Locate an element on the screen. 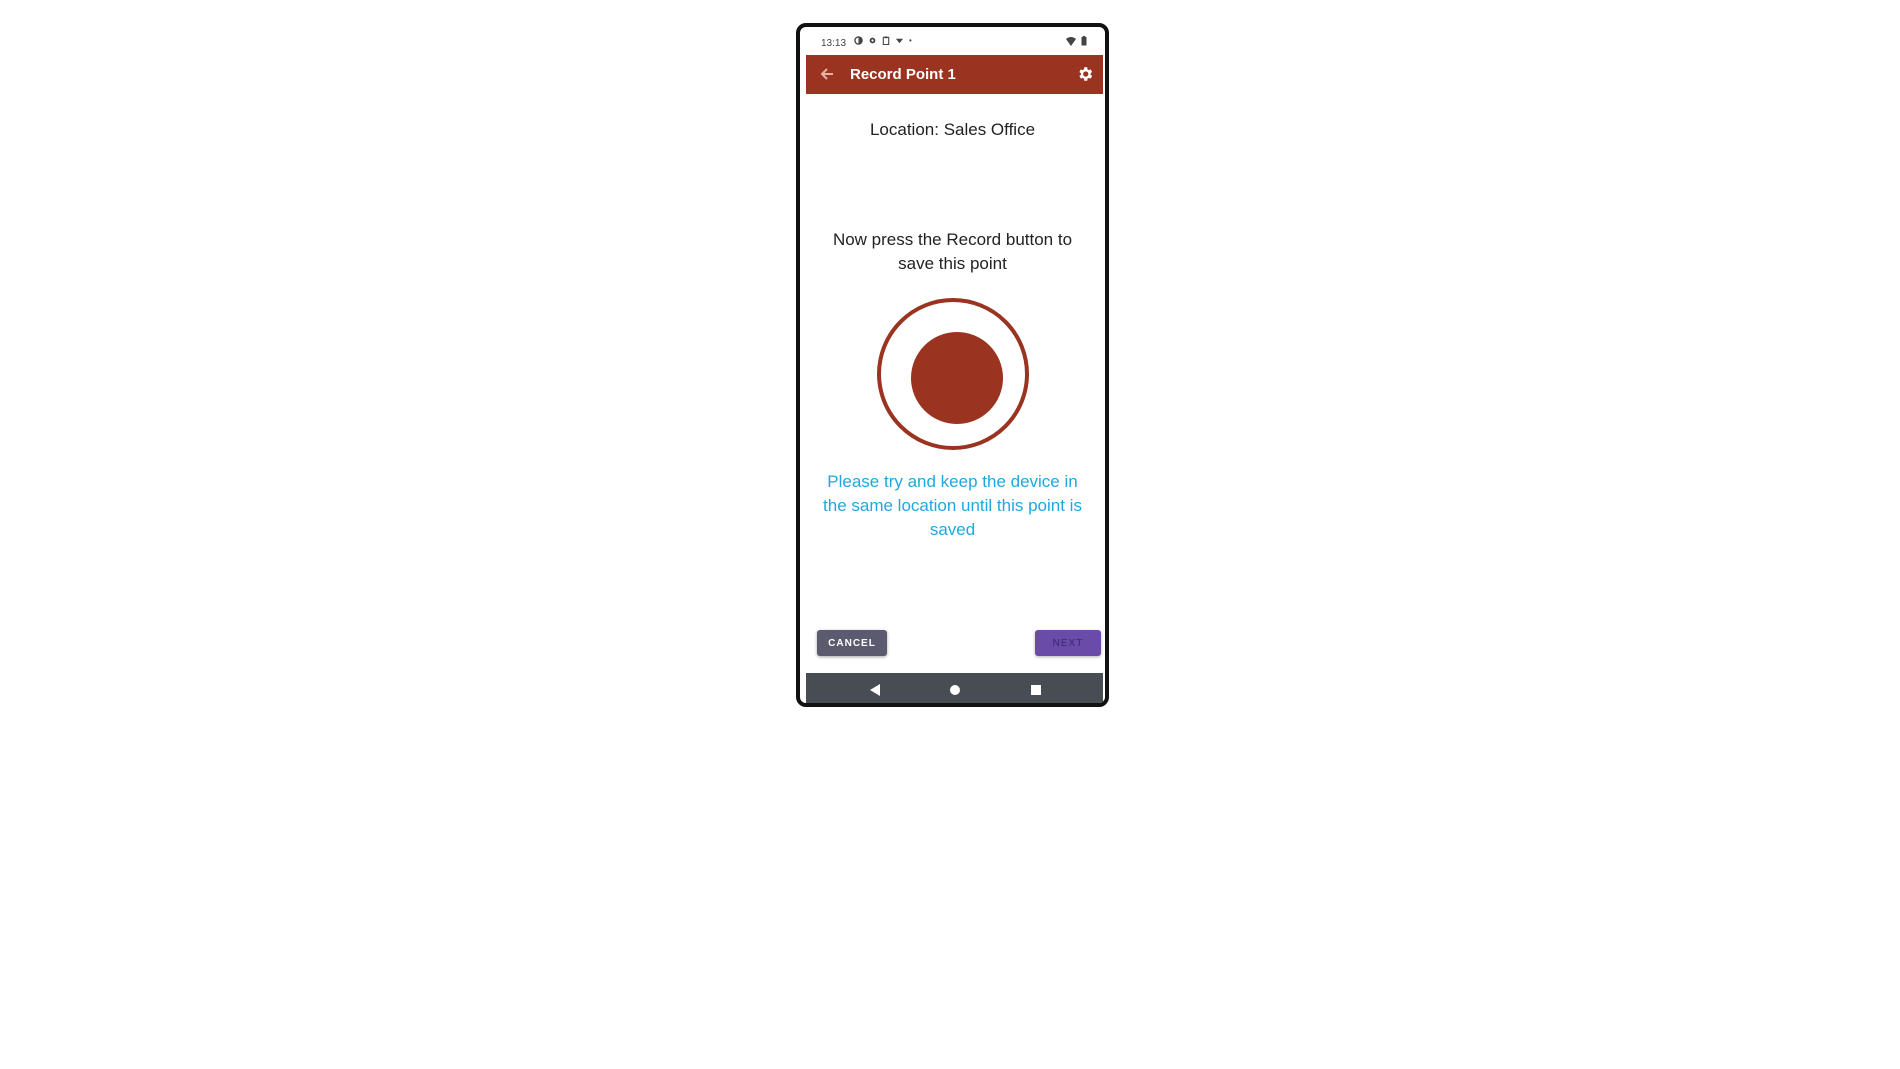 The image size is (1900, 1069). system-nav-bar is located at coordinates (954, 688).